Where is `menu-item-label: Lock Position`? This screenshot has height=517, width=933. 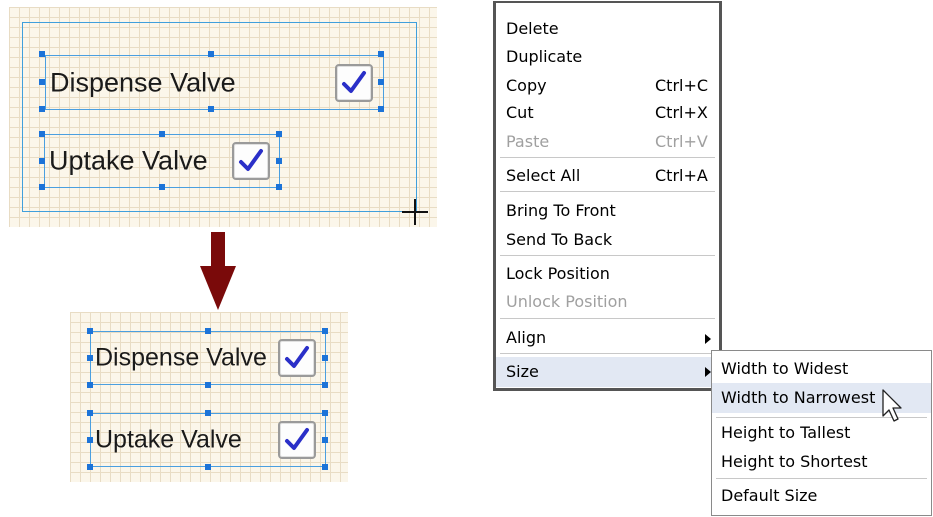 menu-item-label: Lock Position is located at coordinates (558, 273).